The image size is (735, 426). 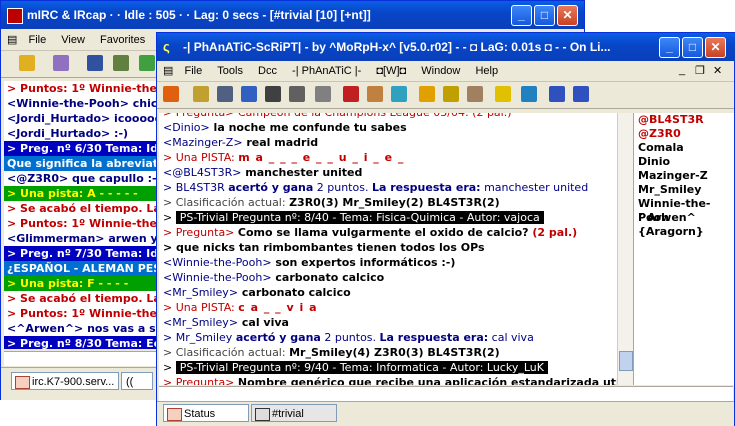 I want to click on chat-line: > Una pista: F - - - -, so click(x=84, y=283).